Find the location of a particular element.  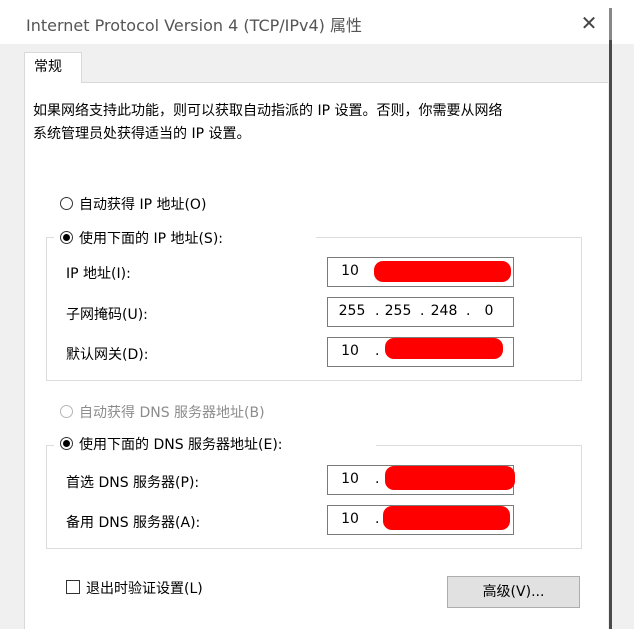

validate-settings-label: 退出时验证设置(L) is located at coordinates (144, 588).